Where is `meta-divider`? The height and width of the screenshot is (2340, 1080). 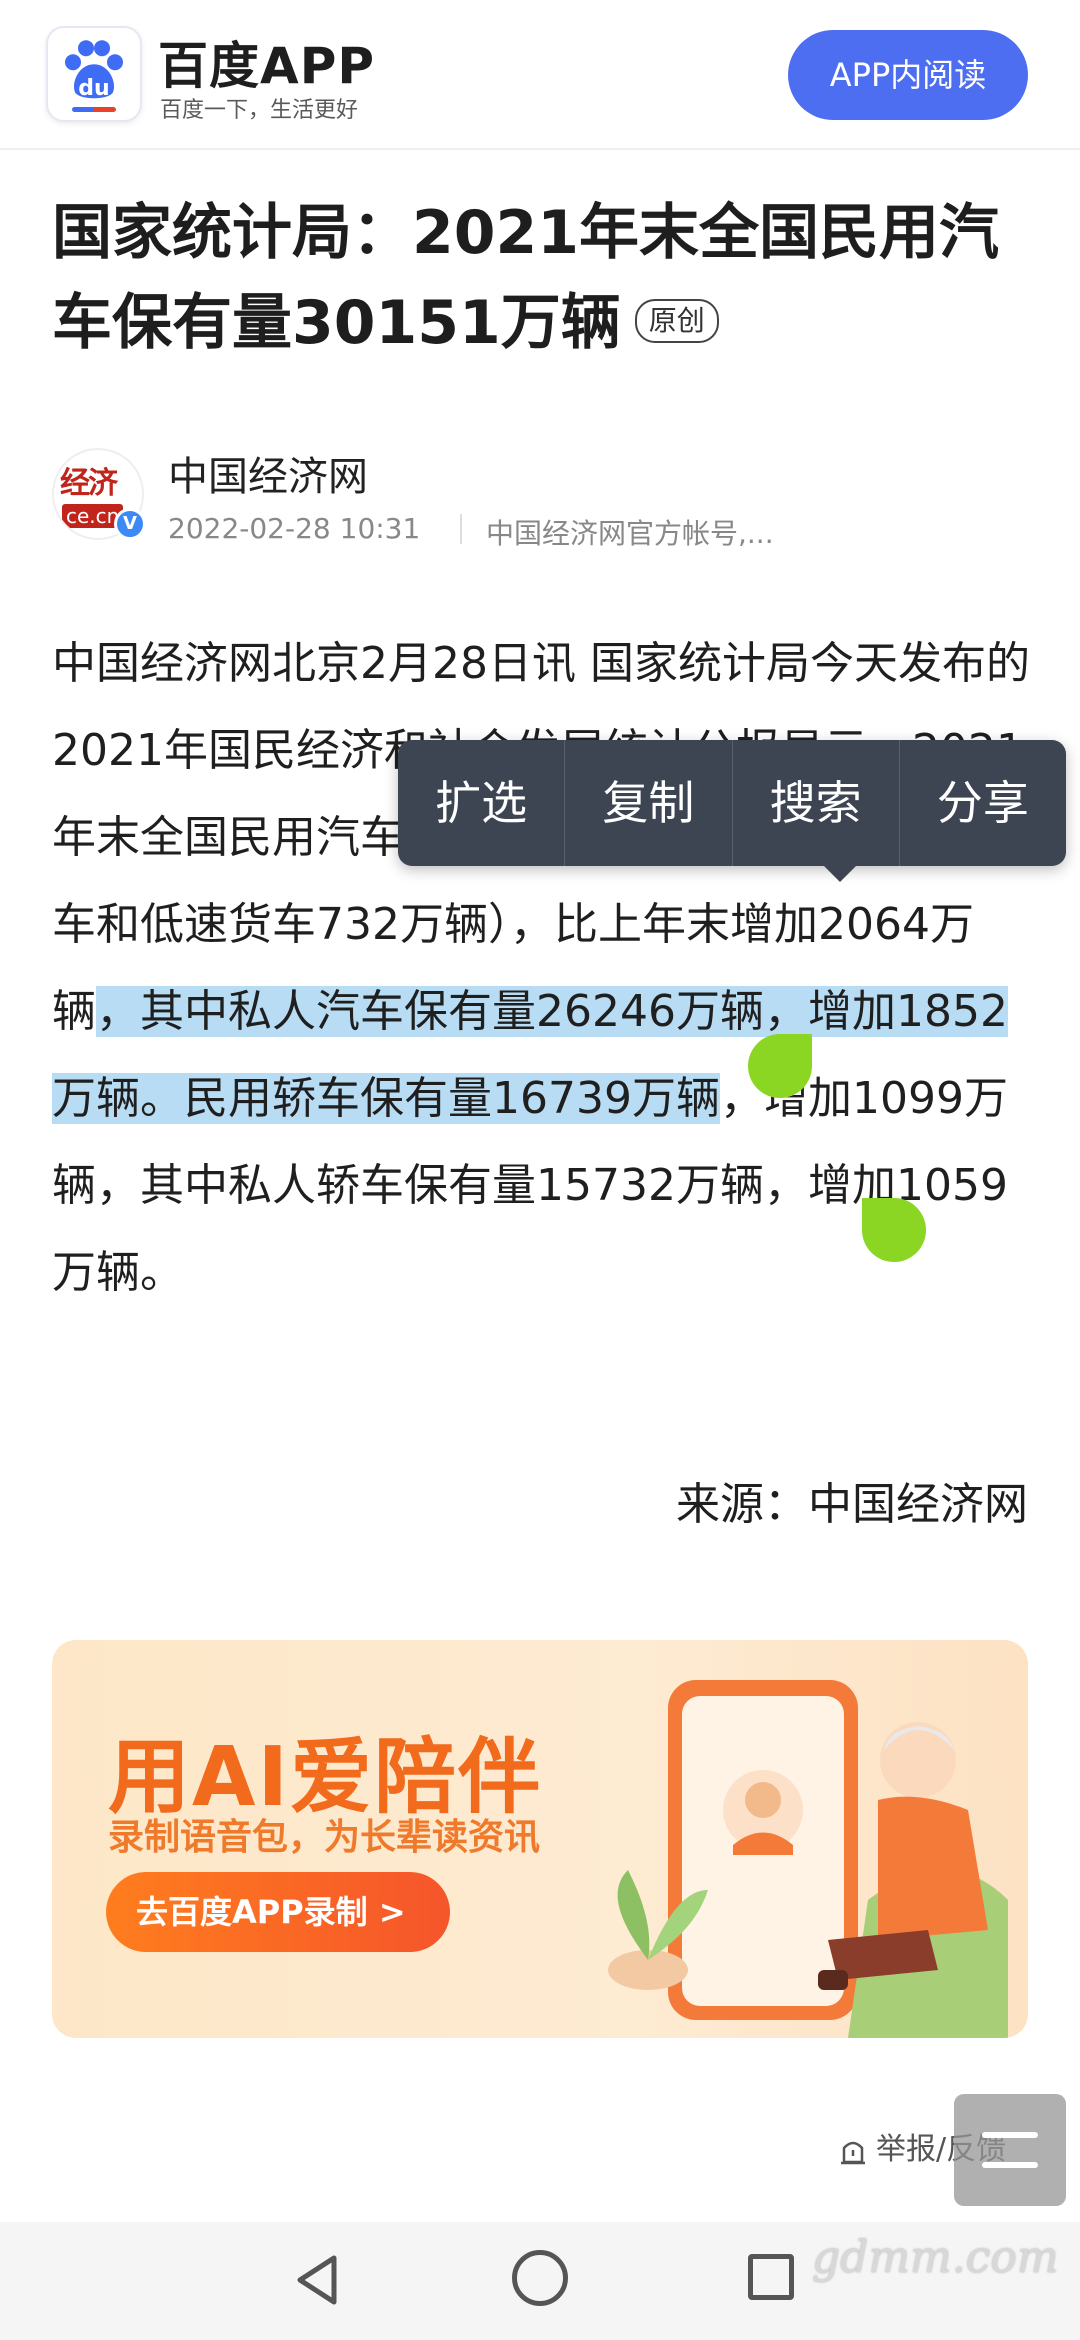
meta-divider is located at coordinates (461, 529).